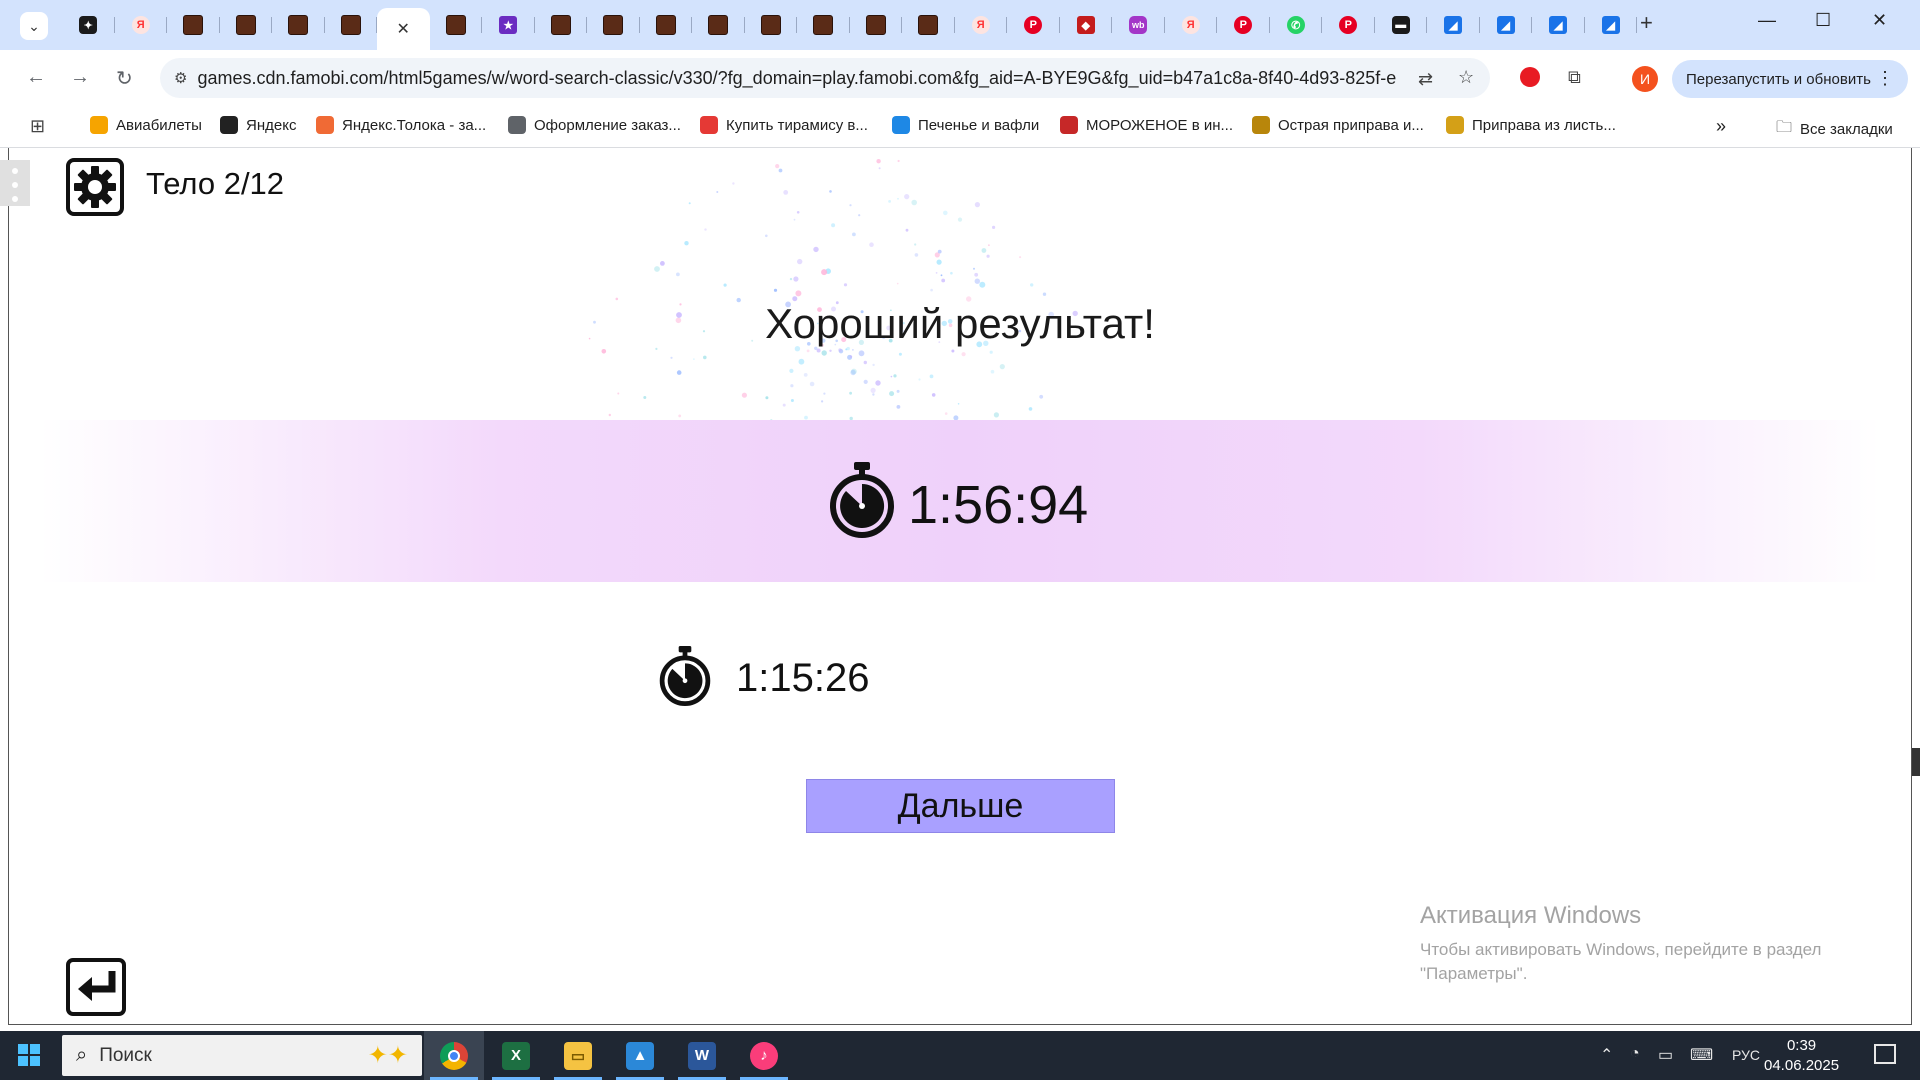 This screenshot has width=1920, height=1080. I want to click on word-icon: W, so click(702, 1055).